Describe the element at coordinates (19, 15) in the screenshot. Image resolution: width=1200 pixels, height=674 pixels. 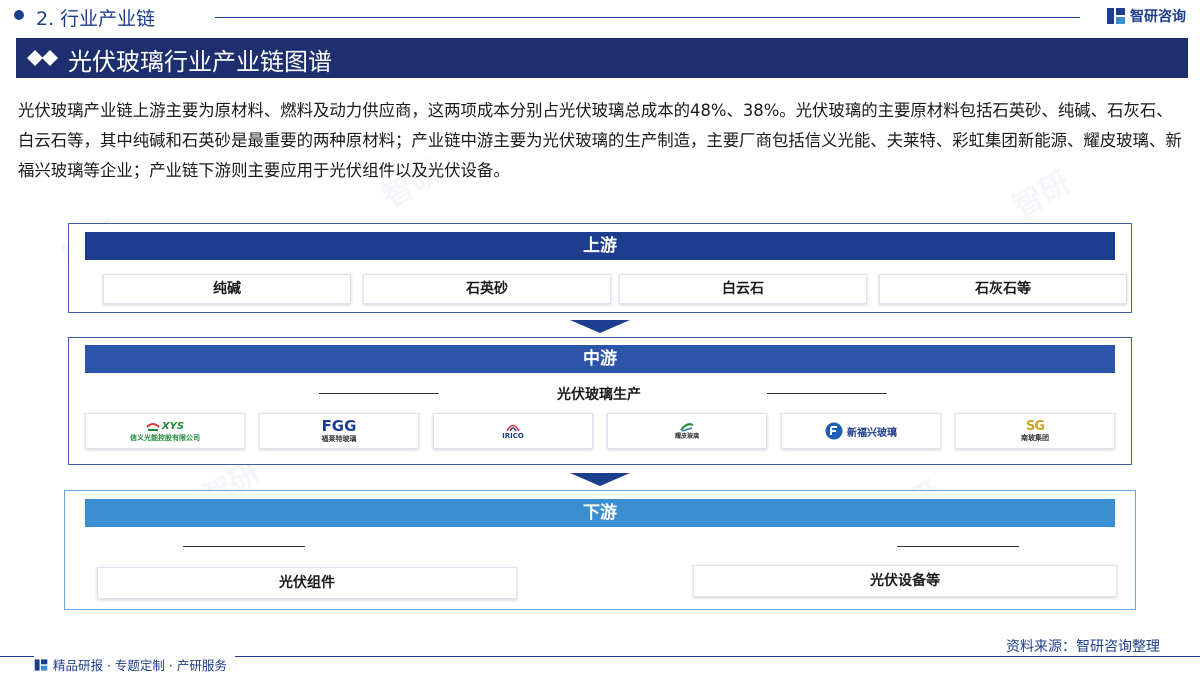
I see `bullet-icon` at that location.